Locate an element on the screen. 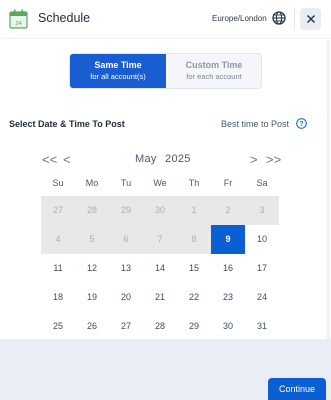 Image resolution: width=331 pixels, height=400 pixels. same-time-label: Same Time is located at coordinates (118, 65).